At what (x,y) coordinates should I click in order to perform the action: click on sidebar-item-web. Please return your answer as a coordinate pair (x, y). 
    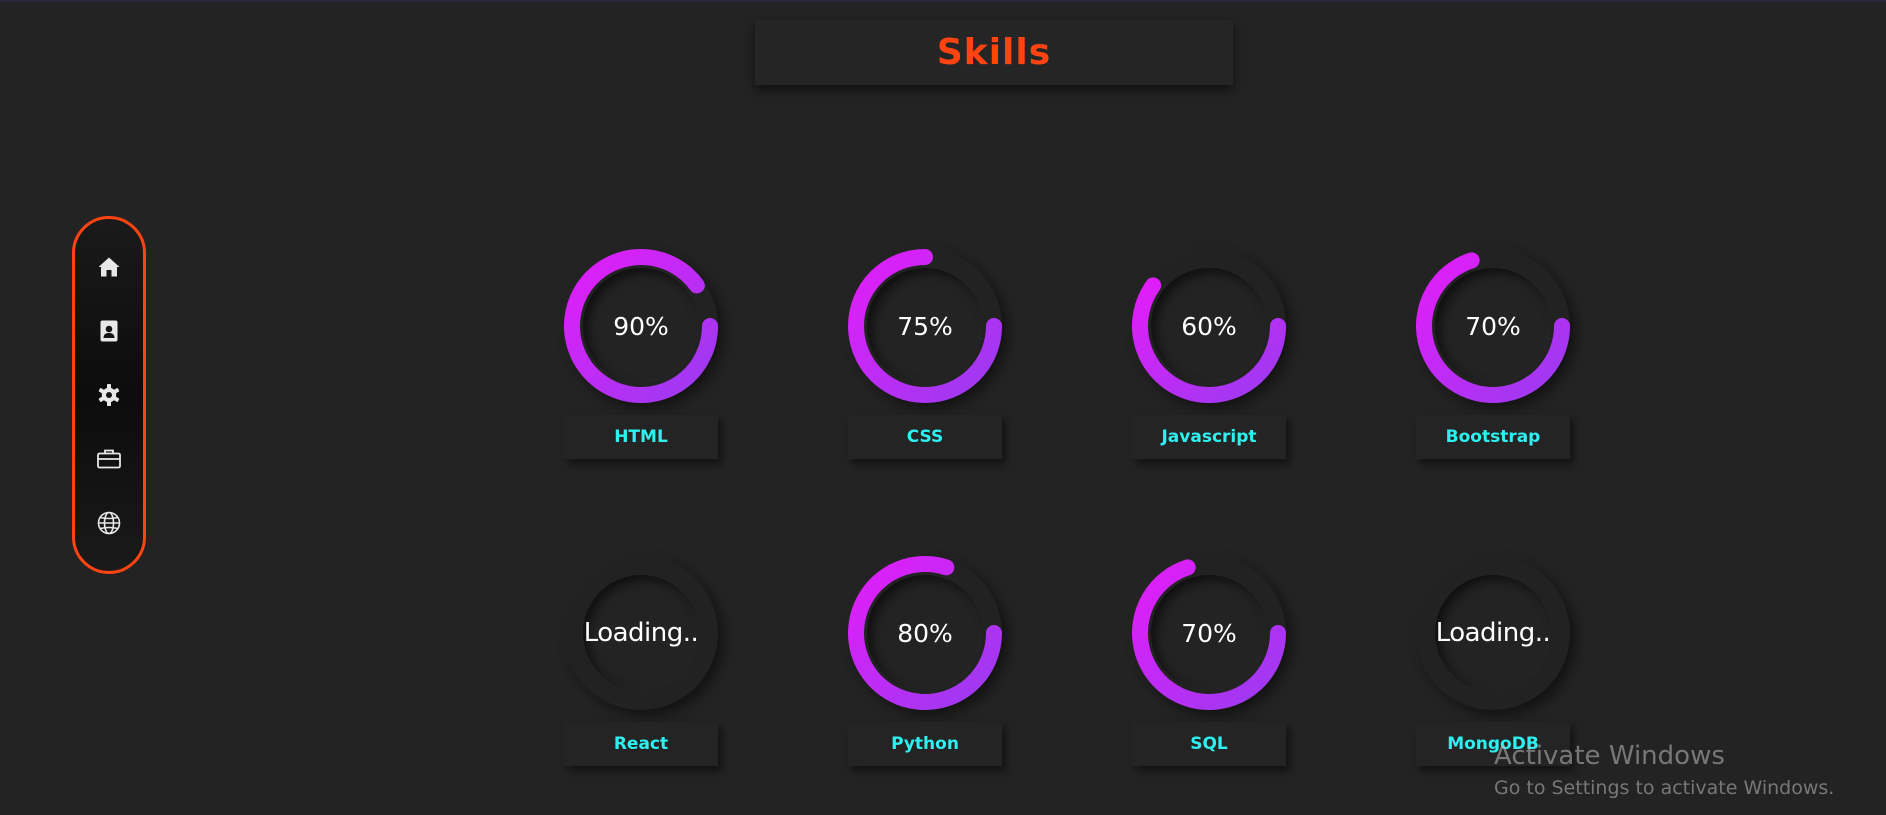
    Looking at the image, I should click on (109, 523).